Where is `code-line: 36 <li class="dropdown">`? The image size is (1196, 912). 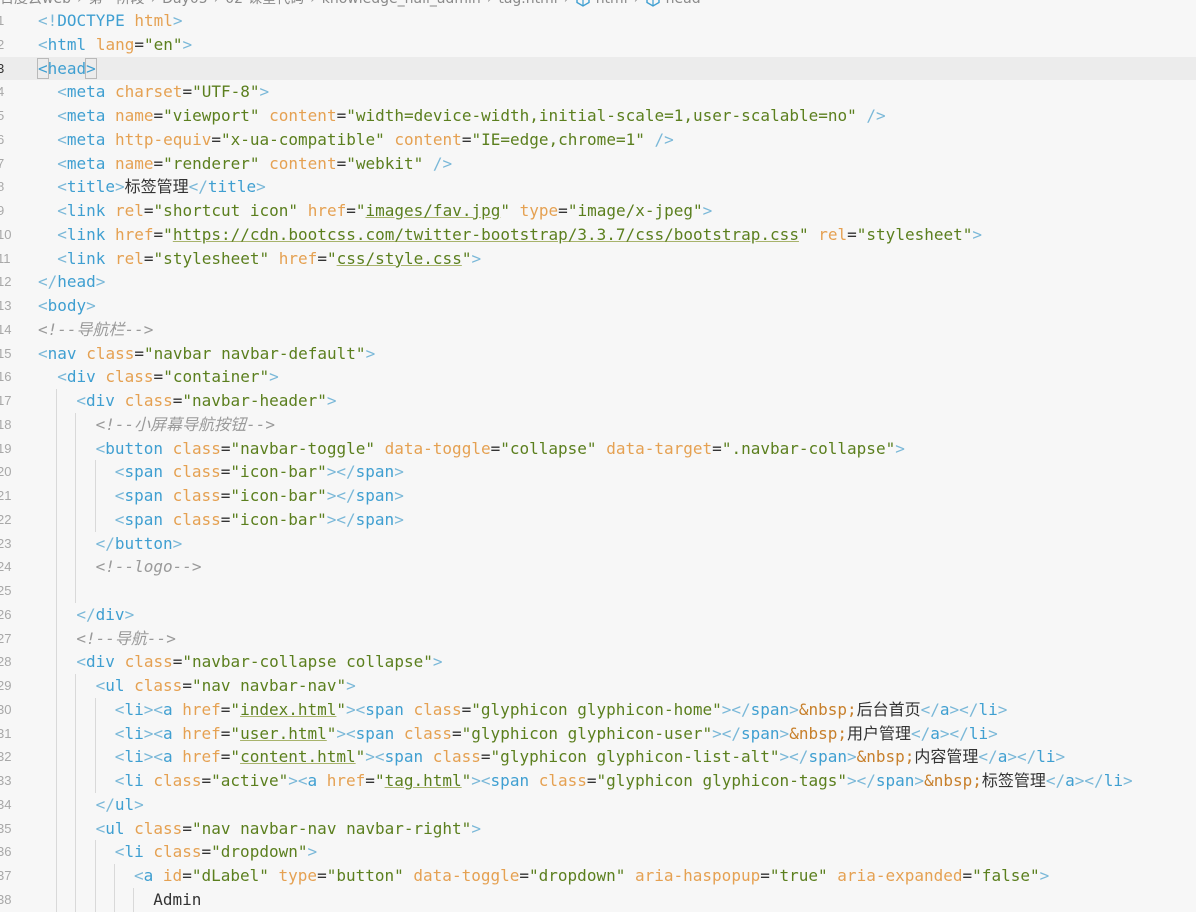
code-line: 36 <li class="dropdown"> is located at coordinates (598, 852).